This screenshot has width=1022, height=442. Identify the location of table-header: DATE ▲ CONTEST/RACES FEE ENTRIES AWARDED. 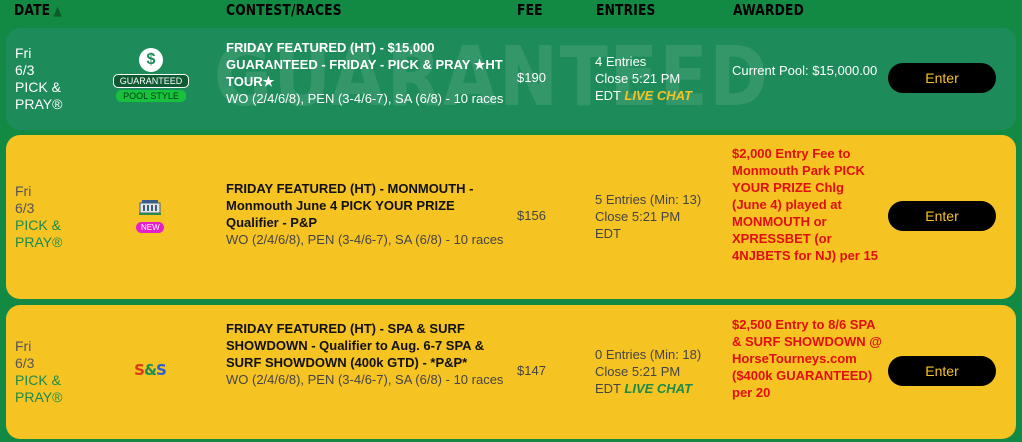
(511, 13).